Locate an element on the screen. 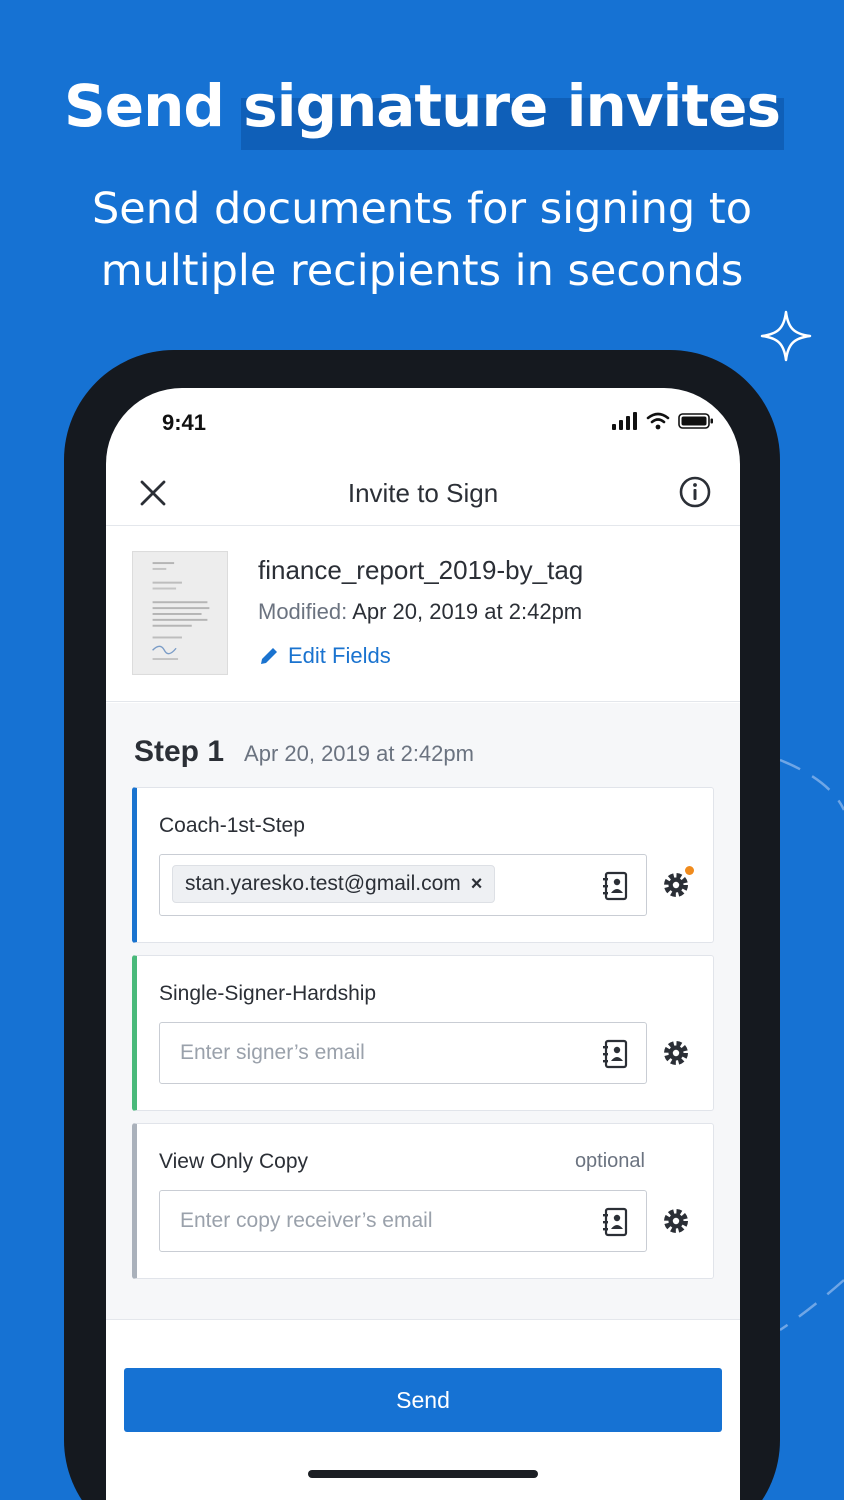 This screenshot has width=844, height=1500. home-indicator is located at coordinates (423, 1474).